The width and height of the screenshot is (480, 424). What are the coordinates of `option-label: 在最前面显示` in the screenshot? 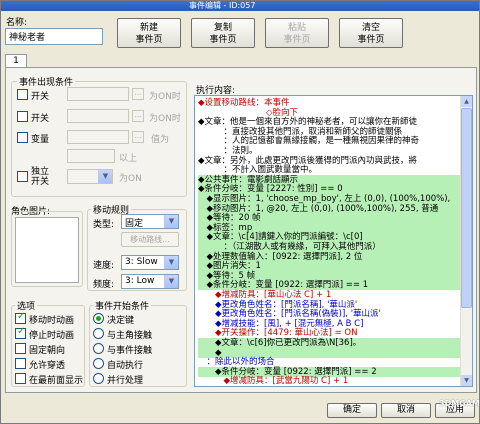 It's located at (56, 381).